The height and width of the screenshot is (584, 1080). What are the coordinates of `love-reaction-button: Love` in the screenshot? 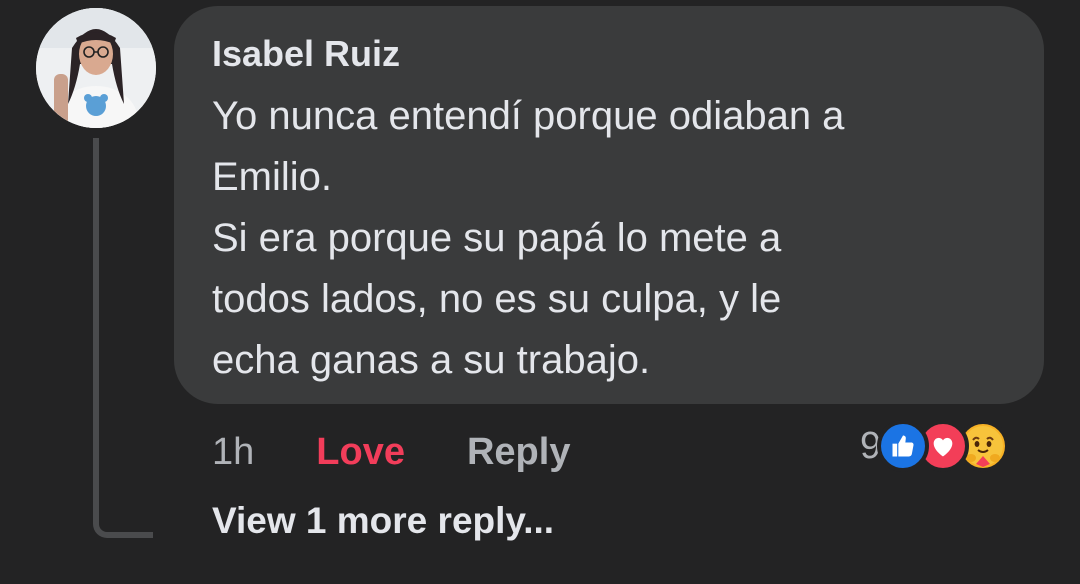 It's located at (360, 452).